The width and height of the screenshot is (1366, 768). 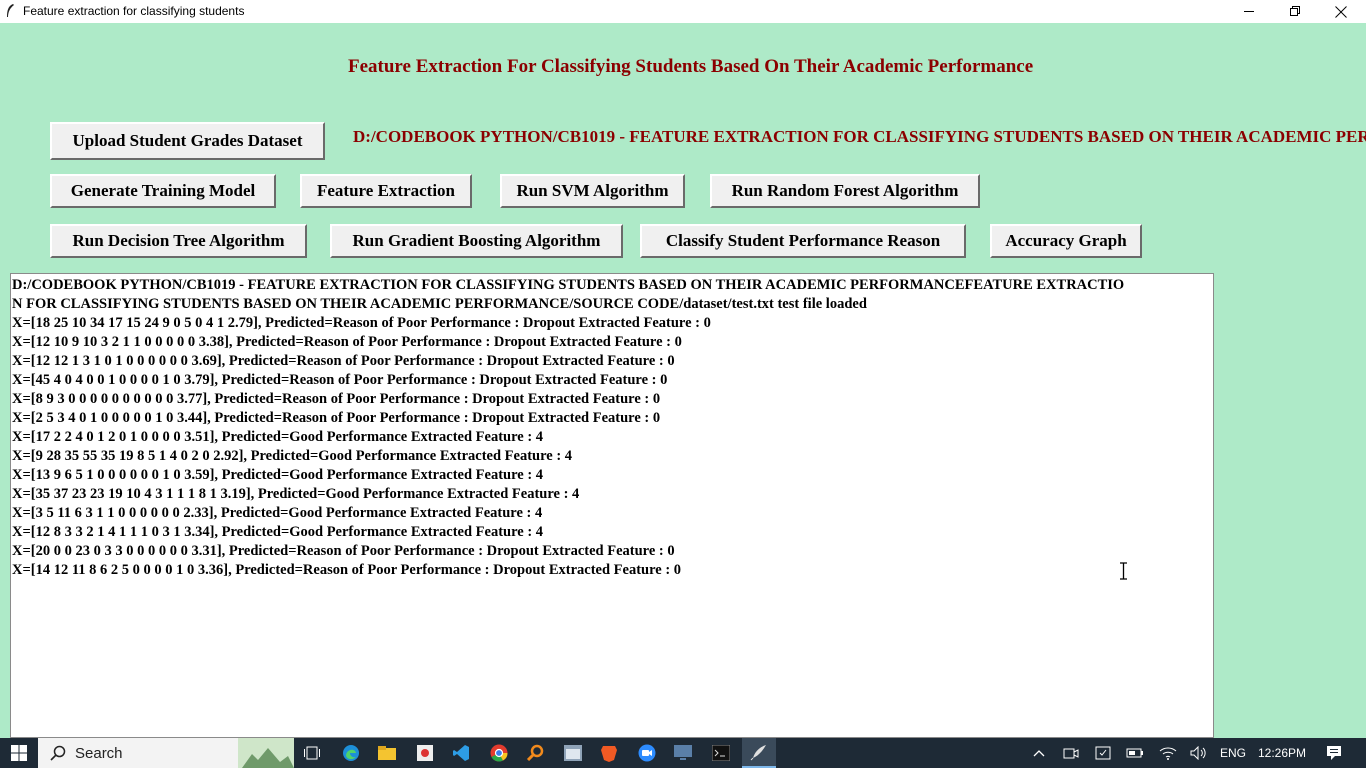 I want to click on windows-logo-icon, so click(x=19, y=753).